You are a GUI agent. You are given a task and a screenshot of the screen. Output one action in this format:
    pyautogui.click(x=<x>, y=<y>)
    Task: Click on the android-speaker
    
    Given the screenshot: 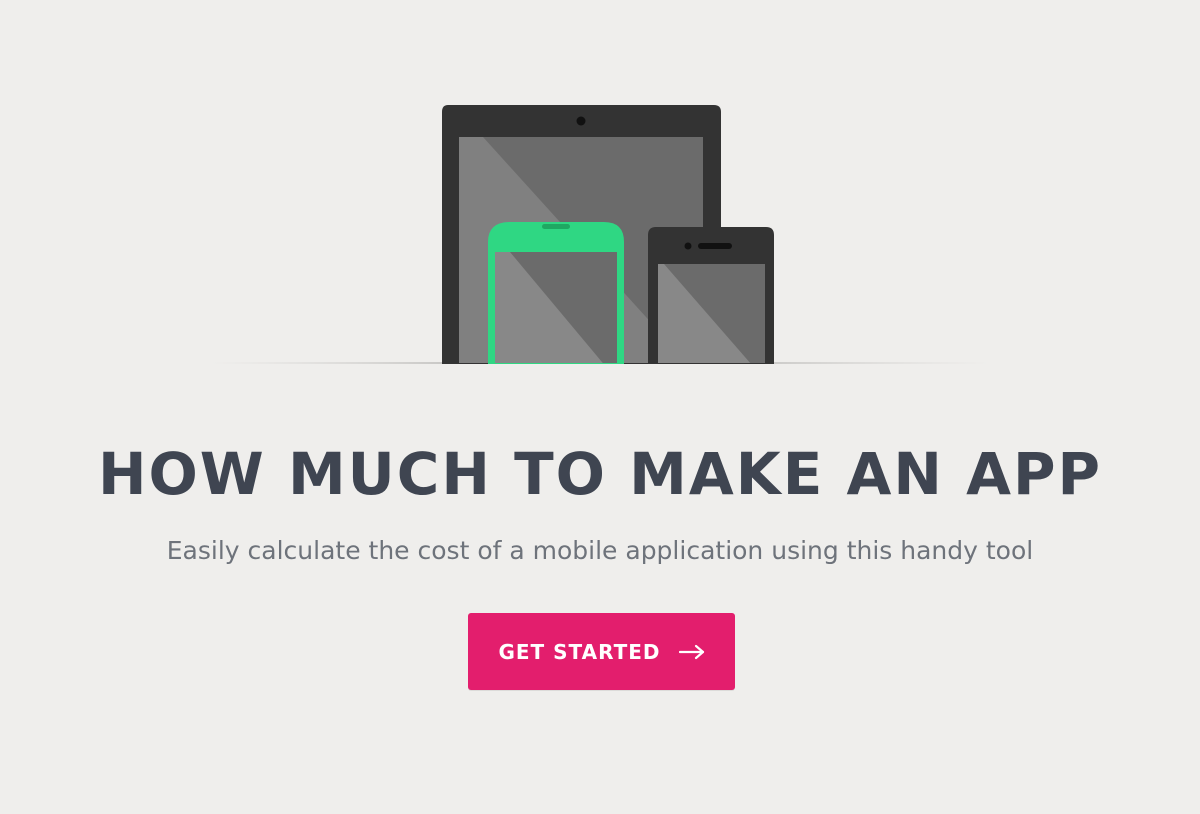 What is the action you would take?
    pyautogui.click(x=556, y=226)
    